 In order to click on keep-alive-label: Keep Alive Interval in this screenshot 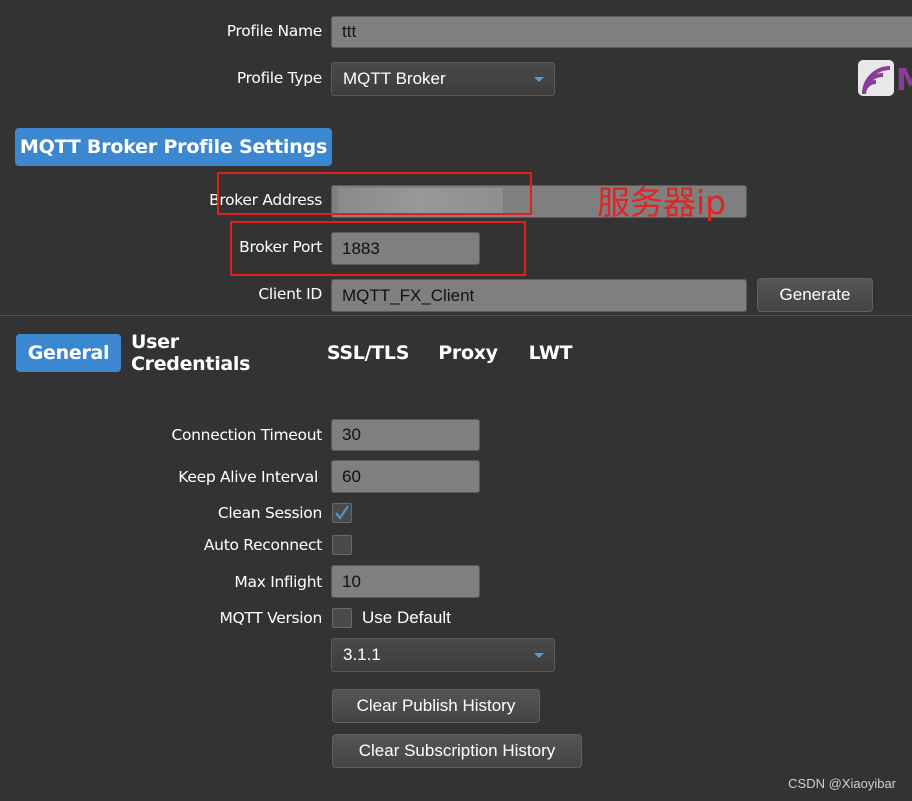, I will do `click(248, 477)`.